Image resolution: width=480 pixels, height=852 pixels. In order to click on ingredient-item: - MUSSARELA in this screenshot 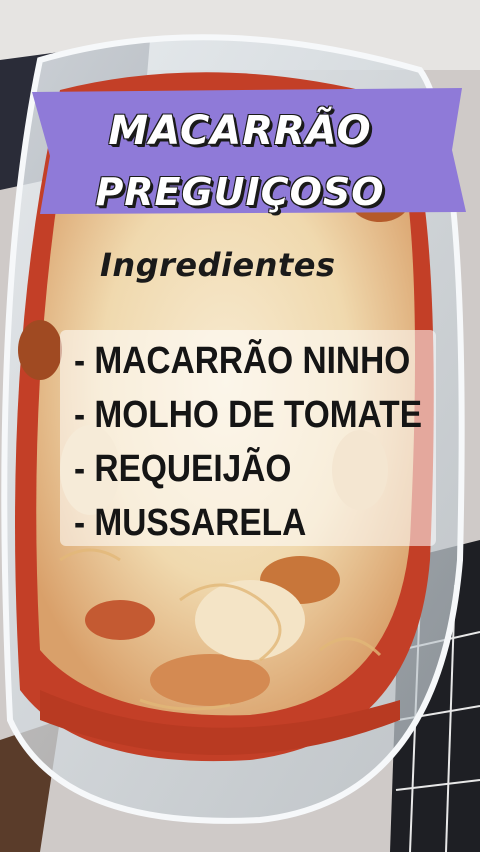, I will do `click(190, 523)`.